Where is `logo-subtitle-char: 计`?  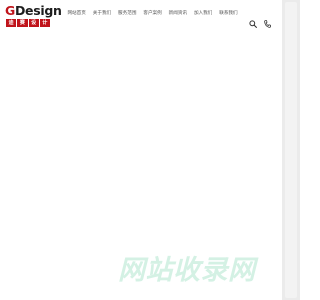
logo-subtitle-char: 计 is located at coordinates (44, 23).